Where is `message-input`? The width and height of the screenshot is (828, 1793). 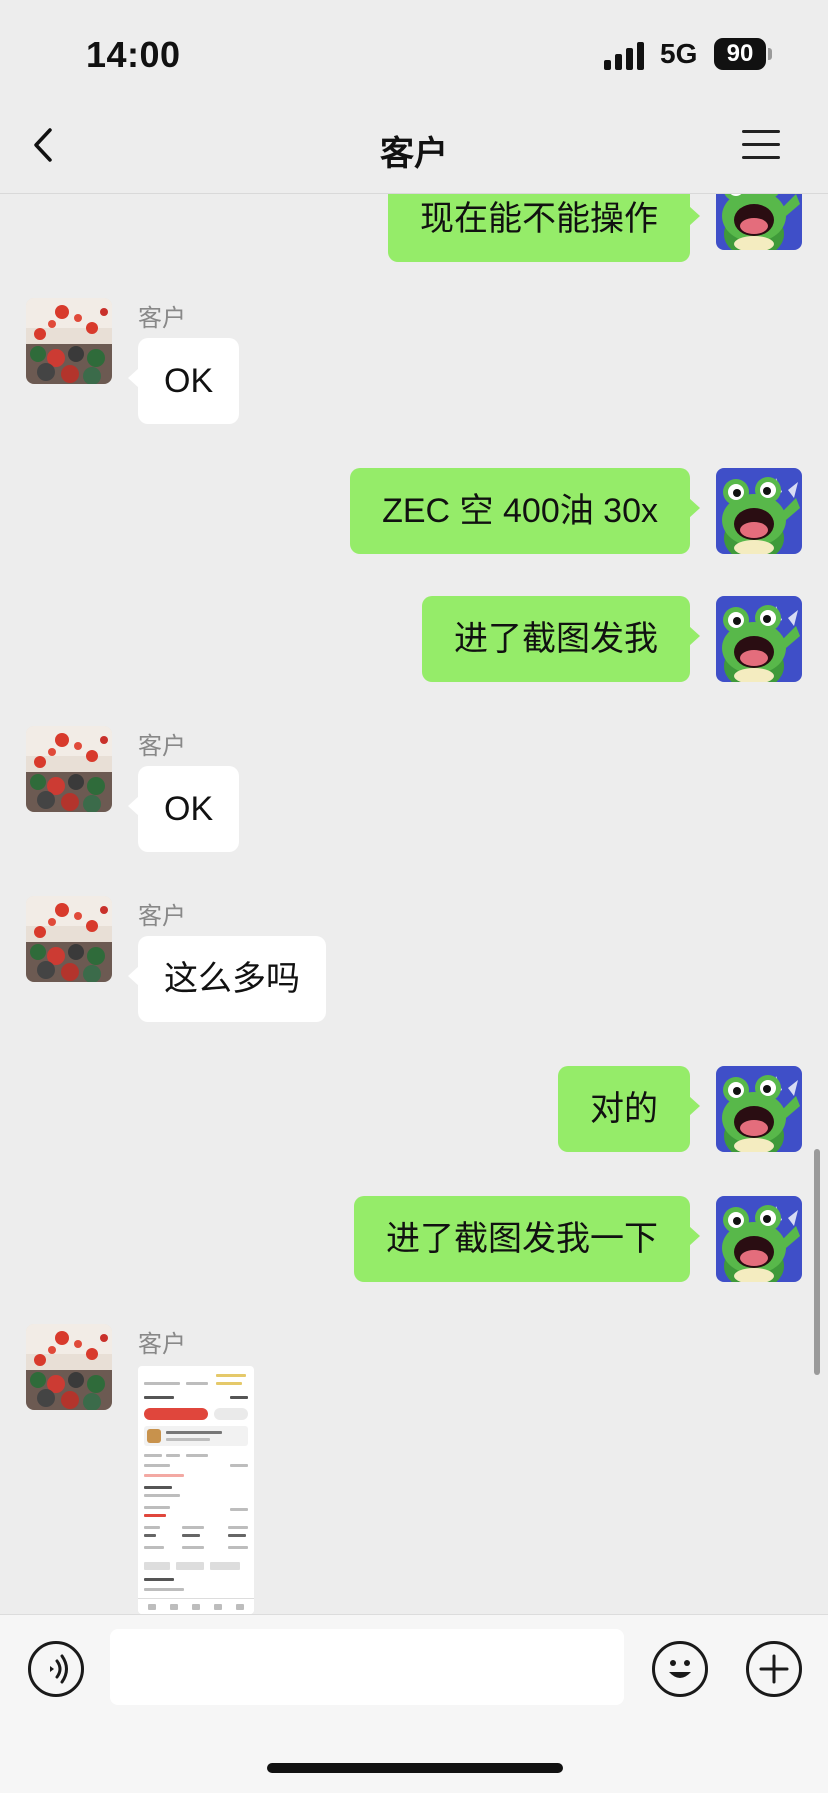 message-input is located at coordinates (367, 1667).